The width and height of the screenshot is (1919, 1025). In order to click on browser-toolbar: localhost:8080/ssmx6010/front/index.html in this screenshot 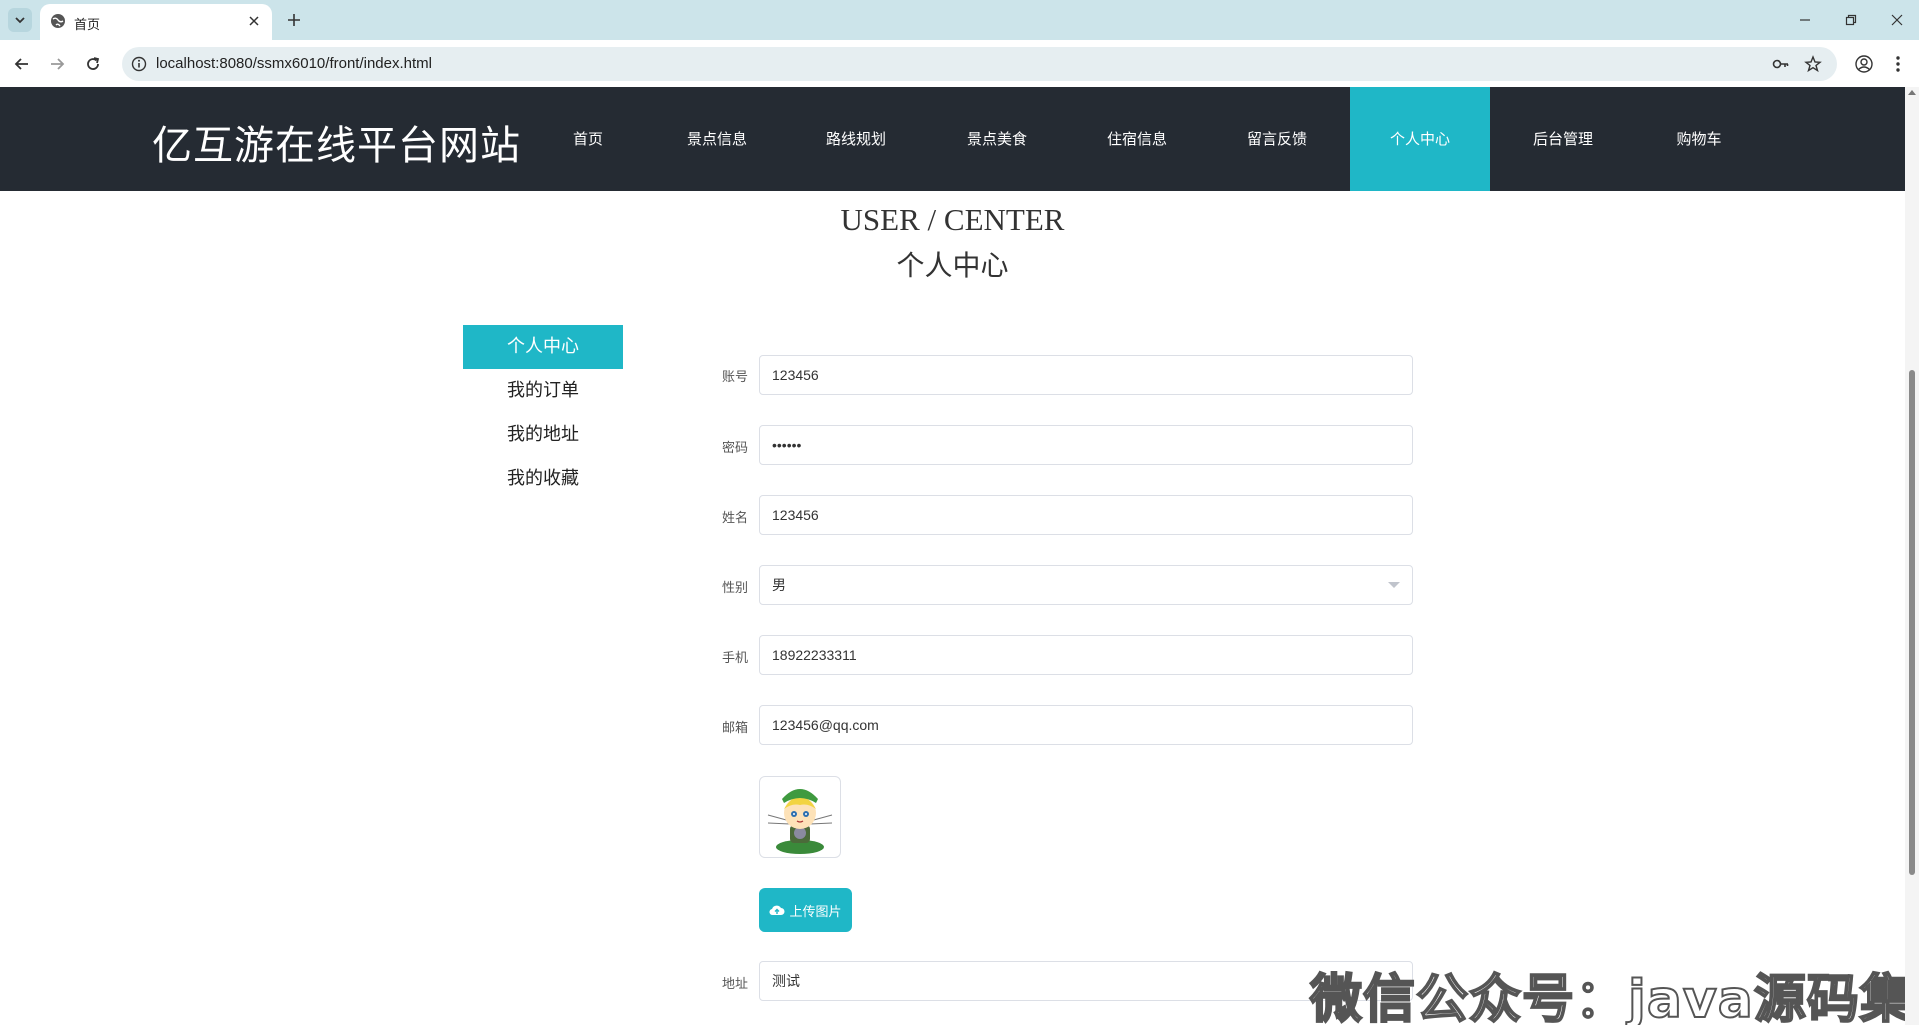, I will do `click(959, 63)`.